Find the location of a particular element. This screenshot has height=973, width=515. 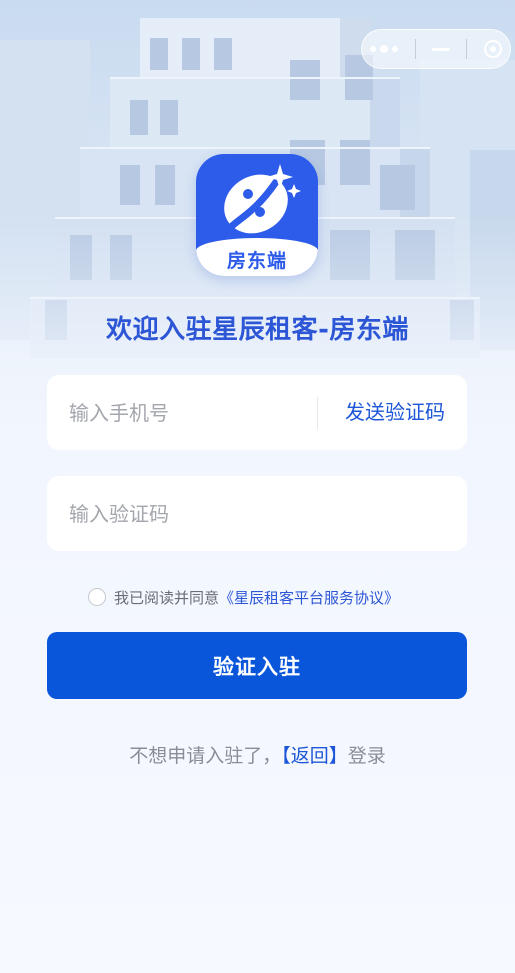

more-dots-icon is located at coordinates (384, 49).